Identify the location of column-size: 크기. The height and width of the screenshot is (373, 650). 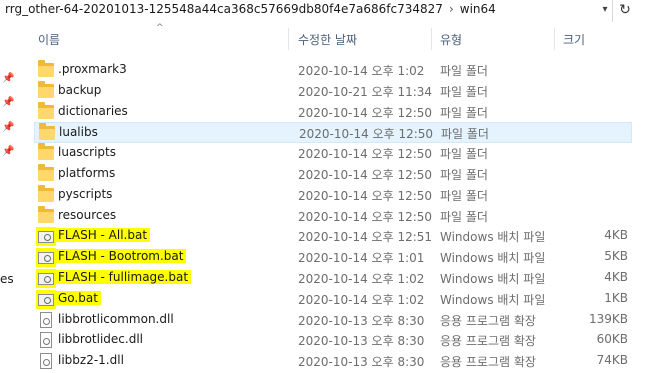
(574, 39).